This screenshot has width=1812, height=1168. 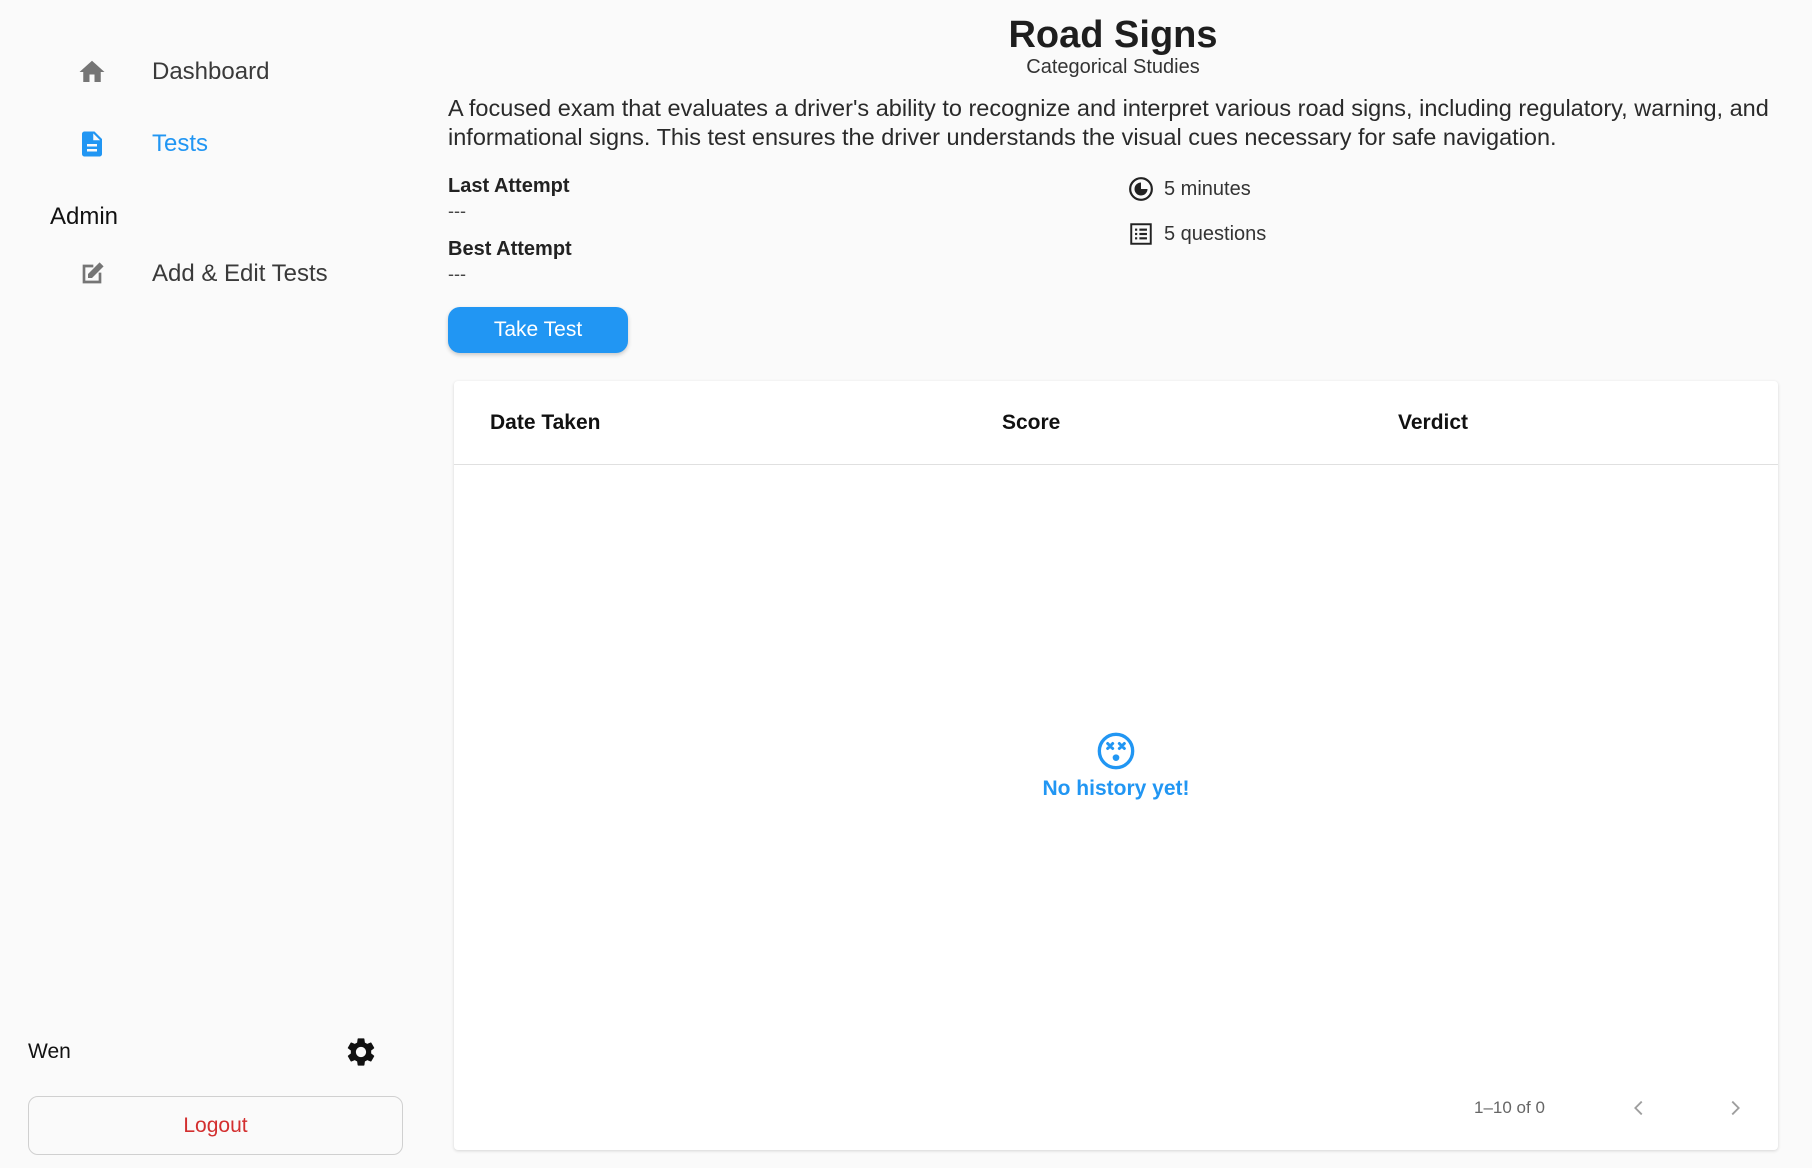 What do you see at coordinates (92, 72) in the screenshot?
I see `home-icon` at bounding box center [92, 72].